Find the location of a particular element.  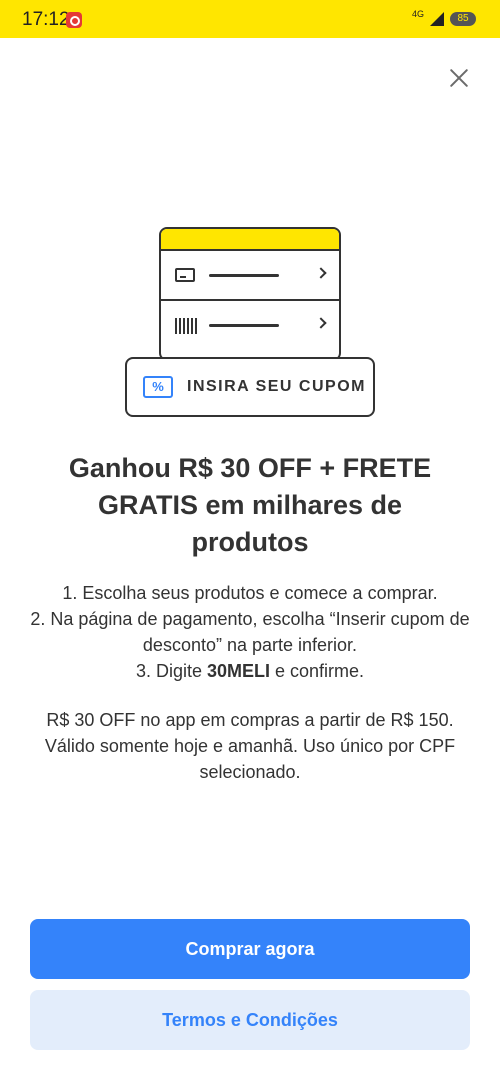

step-3: 3. Digite 30MELI e confirme. is located at coordinates (250, 671).